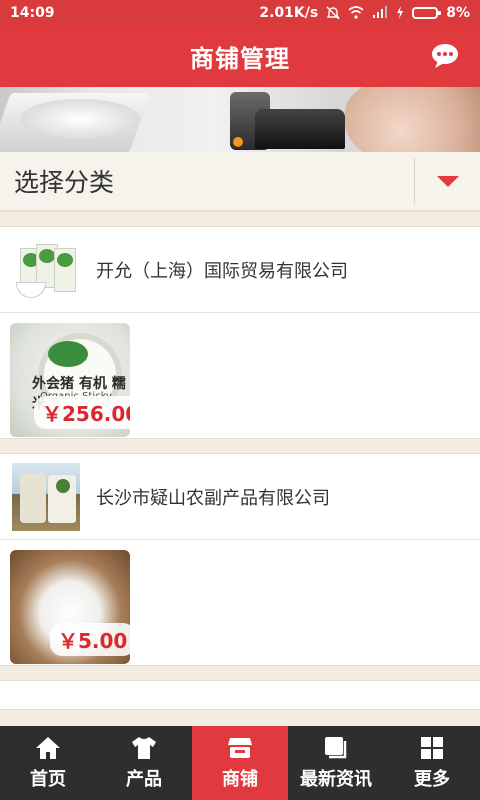 The image size is (480, 800). Describe the element at coordinates (240, 182) in the screenshot. I see `category-selector: 选择分类` at that location.